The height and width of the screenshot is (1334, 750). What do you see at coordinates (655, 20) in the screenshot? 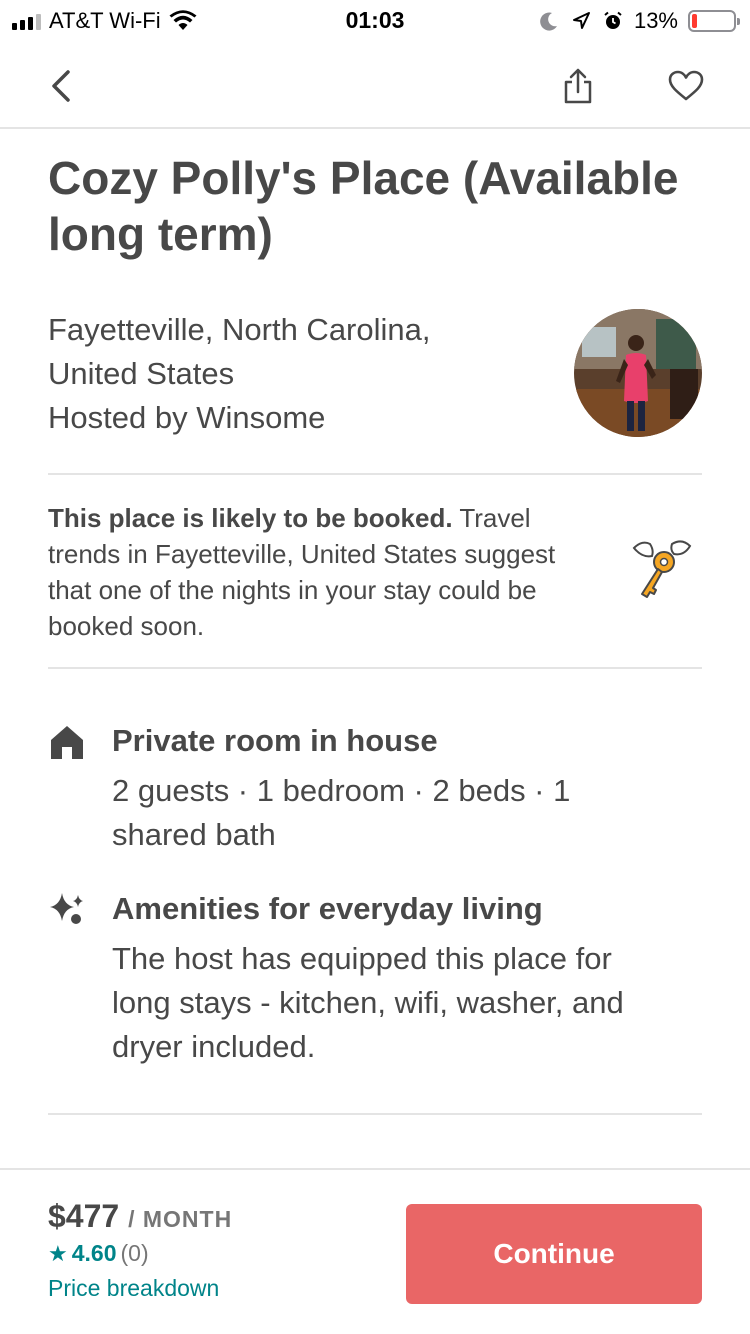
I see `battery-percent: 13%` at bounding box center [655, 20].